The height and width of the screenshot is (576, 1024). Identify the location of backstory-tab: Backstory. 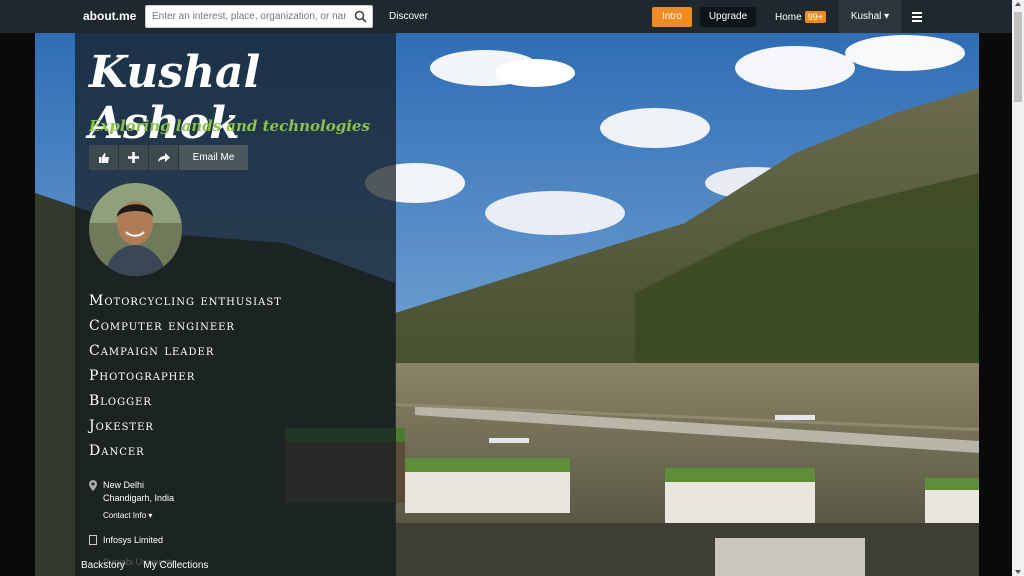
(103, 565).